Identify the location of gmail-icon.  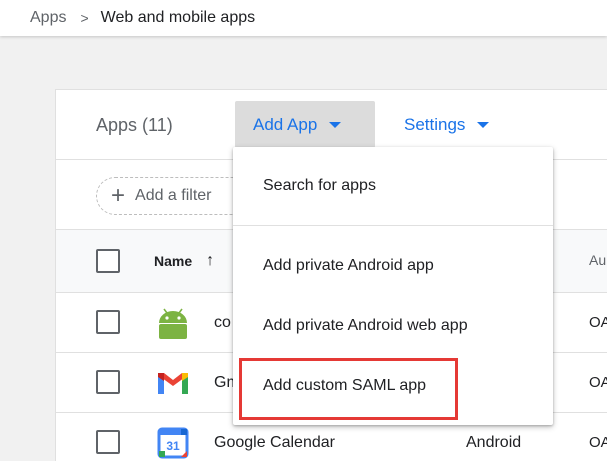
(173, 383).